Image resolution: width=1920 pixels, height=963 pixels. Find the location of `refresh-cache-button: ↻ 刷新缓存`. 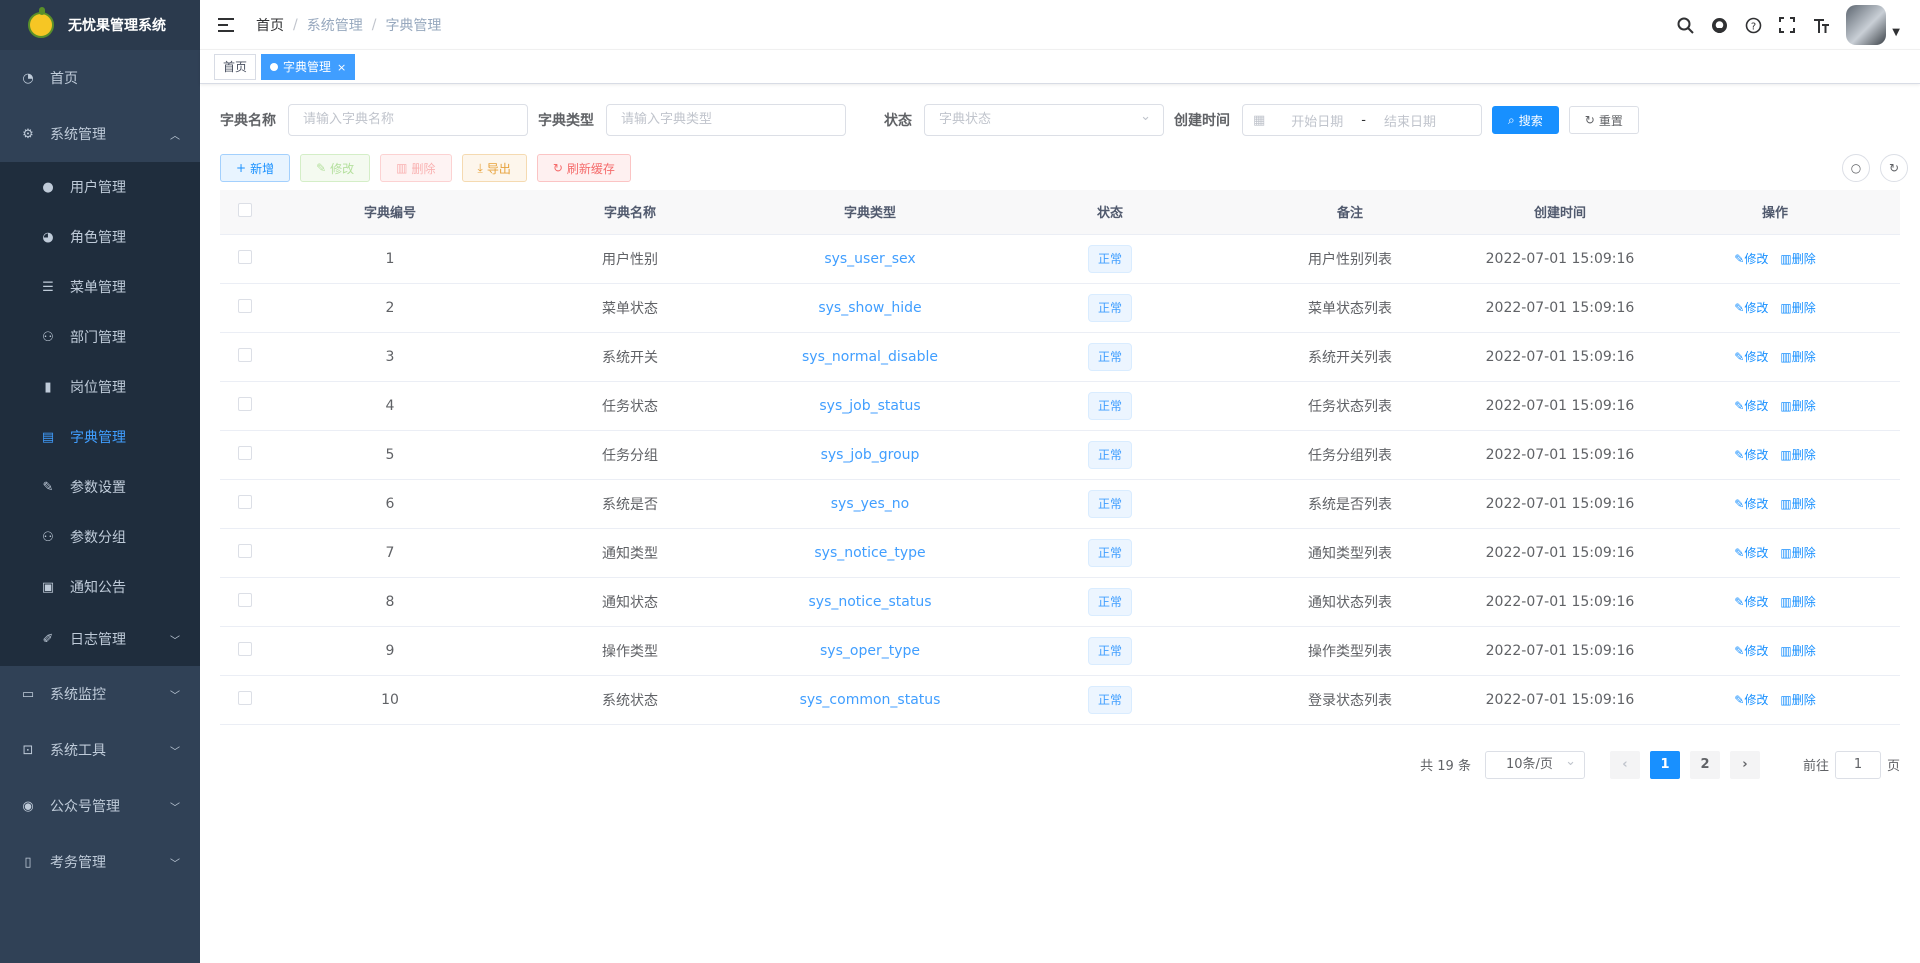

refresh-cache-button: ↻ 刷新缓存 is located at coordinates (583, 168).